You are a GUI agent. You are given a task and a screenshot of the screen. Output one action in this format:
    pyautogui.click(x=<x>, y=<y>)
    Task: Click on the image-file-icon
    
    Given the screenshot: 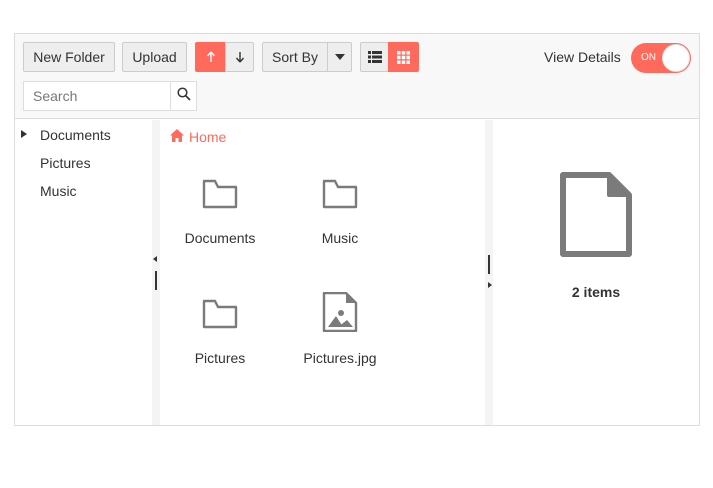 What is the action you would take?
    pyautogui.click(x=340, y=312)
    